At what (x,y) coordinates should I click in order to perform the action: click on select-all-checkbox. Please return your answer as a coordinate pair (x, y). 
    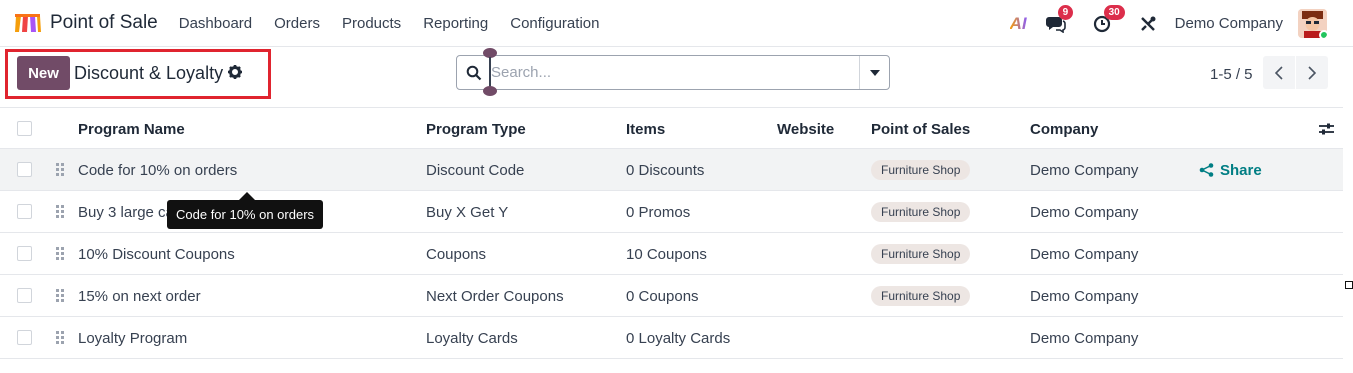
    Looking at the image, I should click on (24, 128).